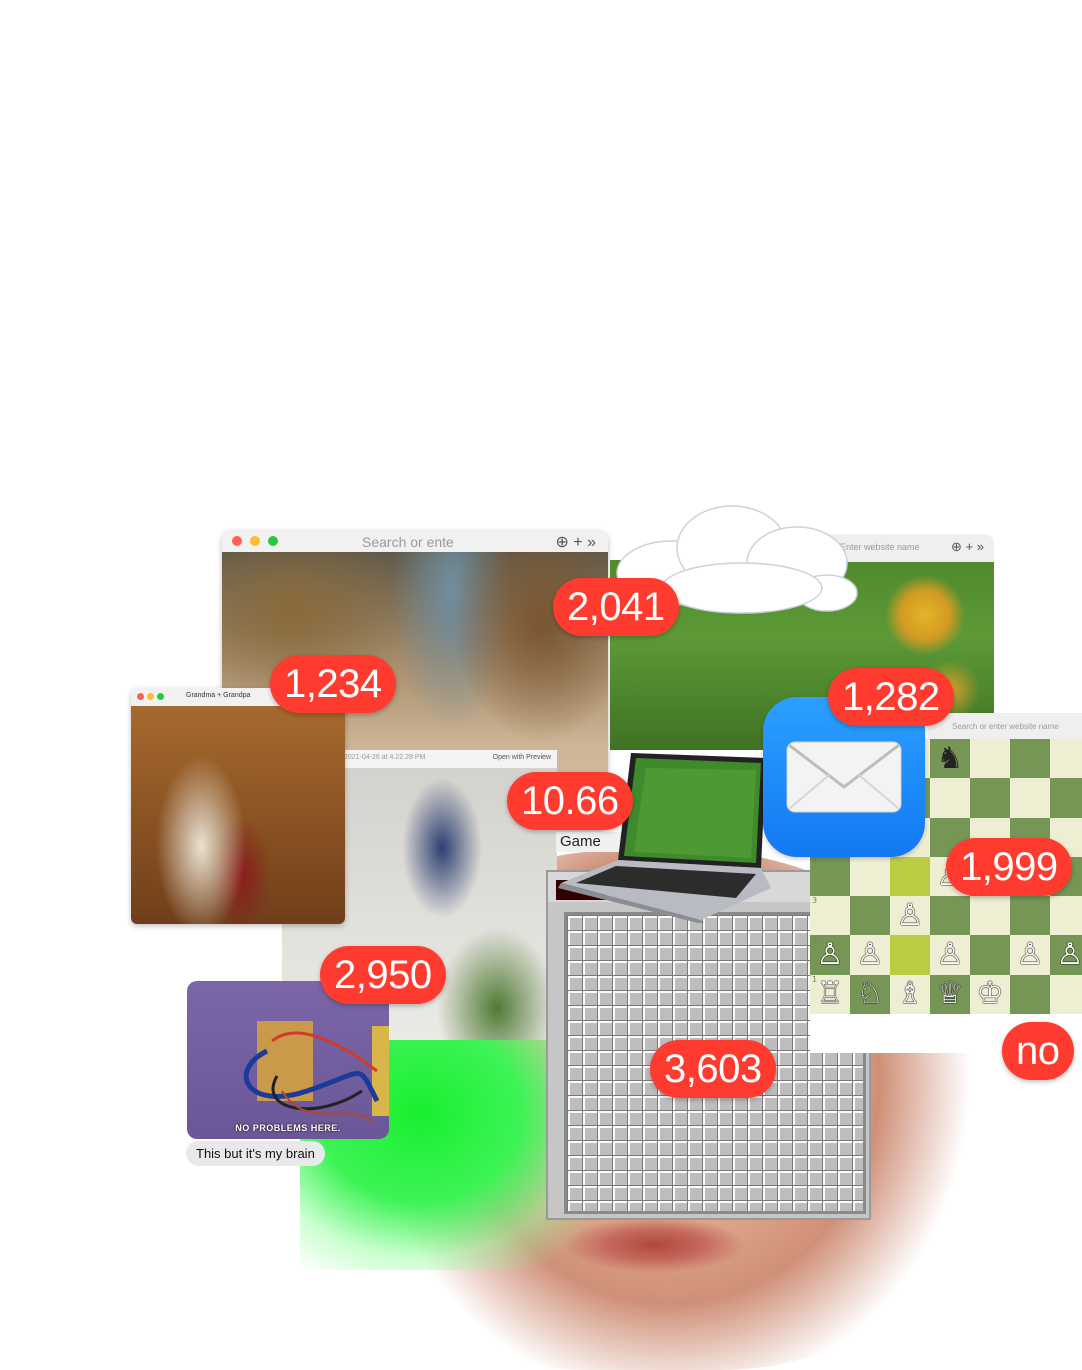 The width and height of the screenshot is (1082, 1370). I want to click on notification-badge: 1,234, so click(333, 684).